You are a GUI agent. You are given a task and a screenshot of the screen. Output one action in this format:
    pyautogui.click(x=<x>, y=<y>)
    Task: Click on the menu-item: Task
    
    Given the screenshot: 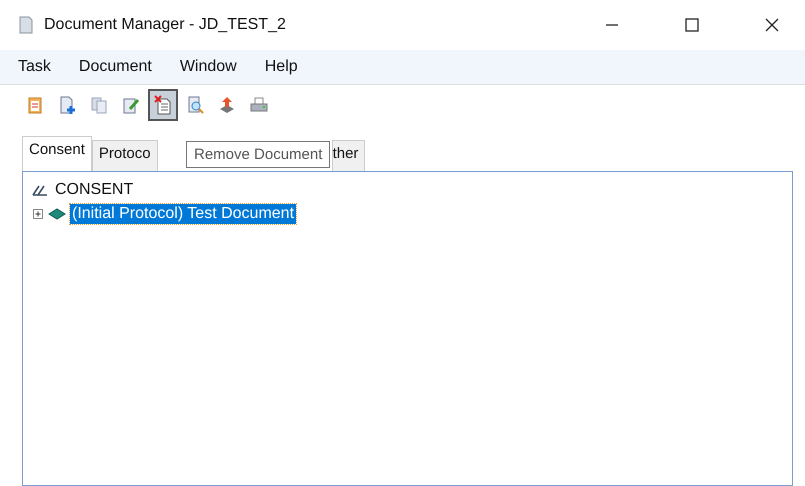 What is the action you would take?
    pyautogui.click(x=34, y=67)
    